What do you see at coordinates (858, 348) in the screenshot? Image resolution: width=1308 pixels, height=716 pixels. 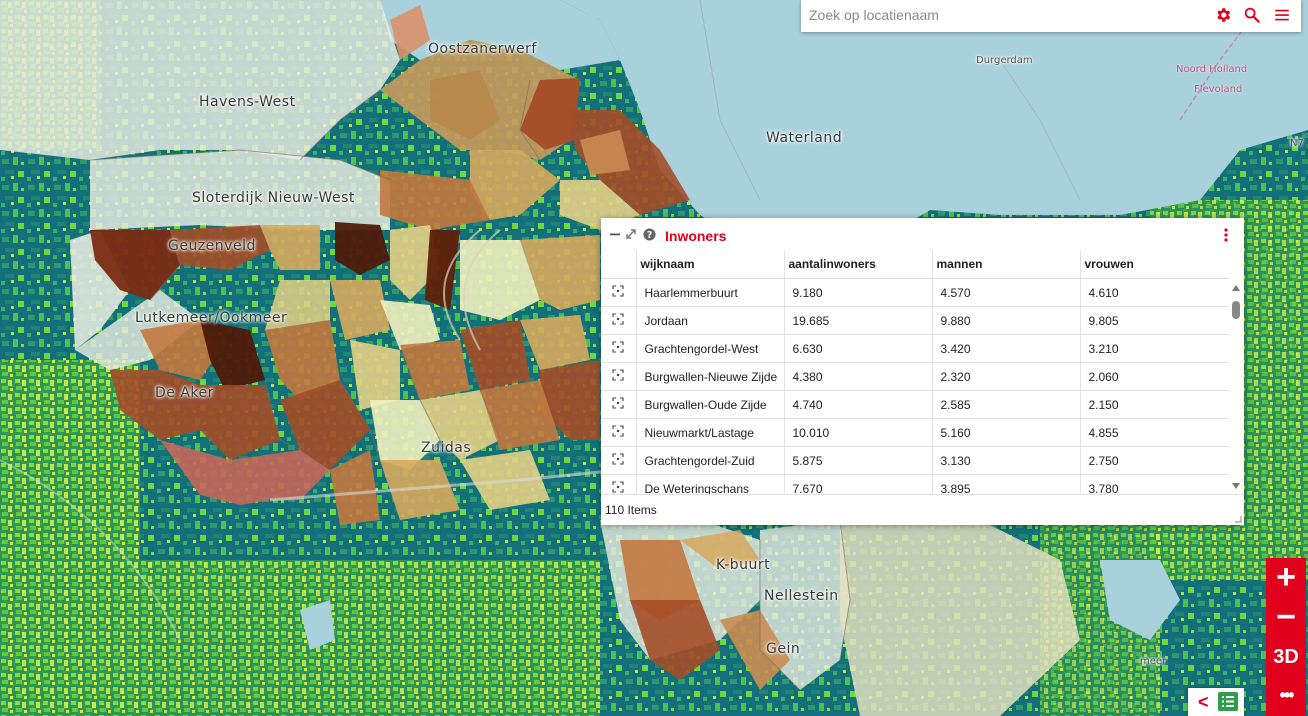 I see `cell-aantalinwoners: 6.630` at bounding box center [858, 348].